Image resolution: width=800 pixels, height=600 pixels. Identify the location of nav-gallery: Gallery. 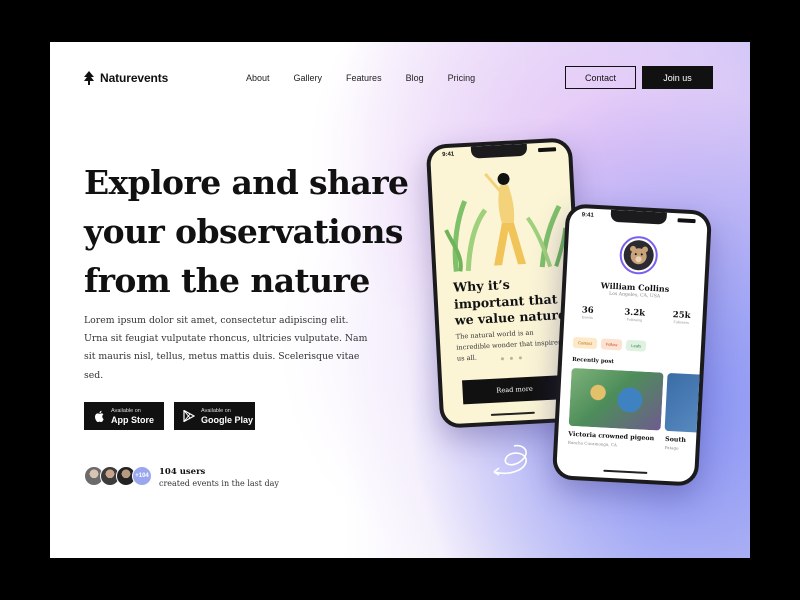
(308, 78).